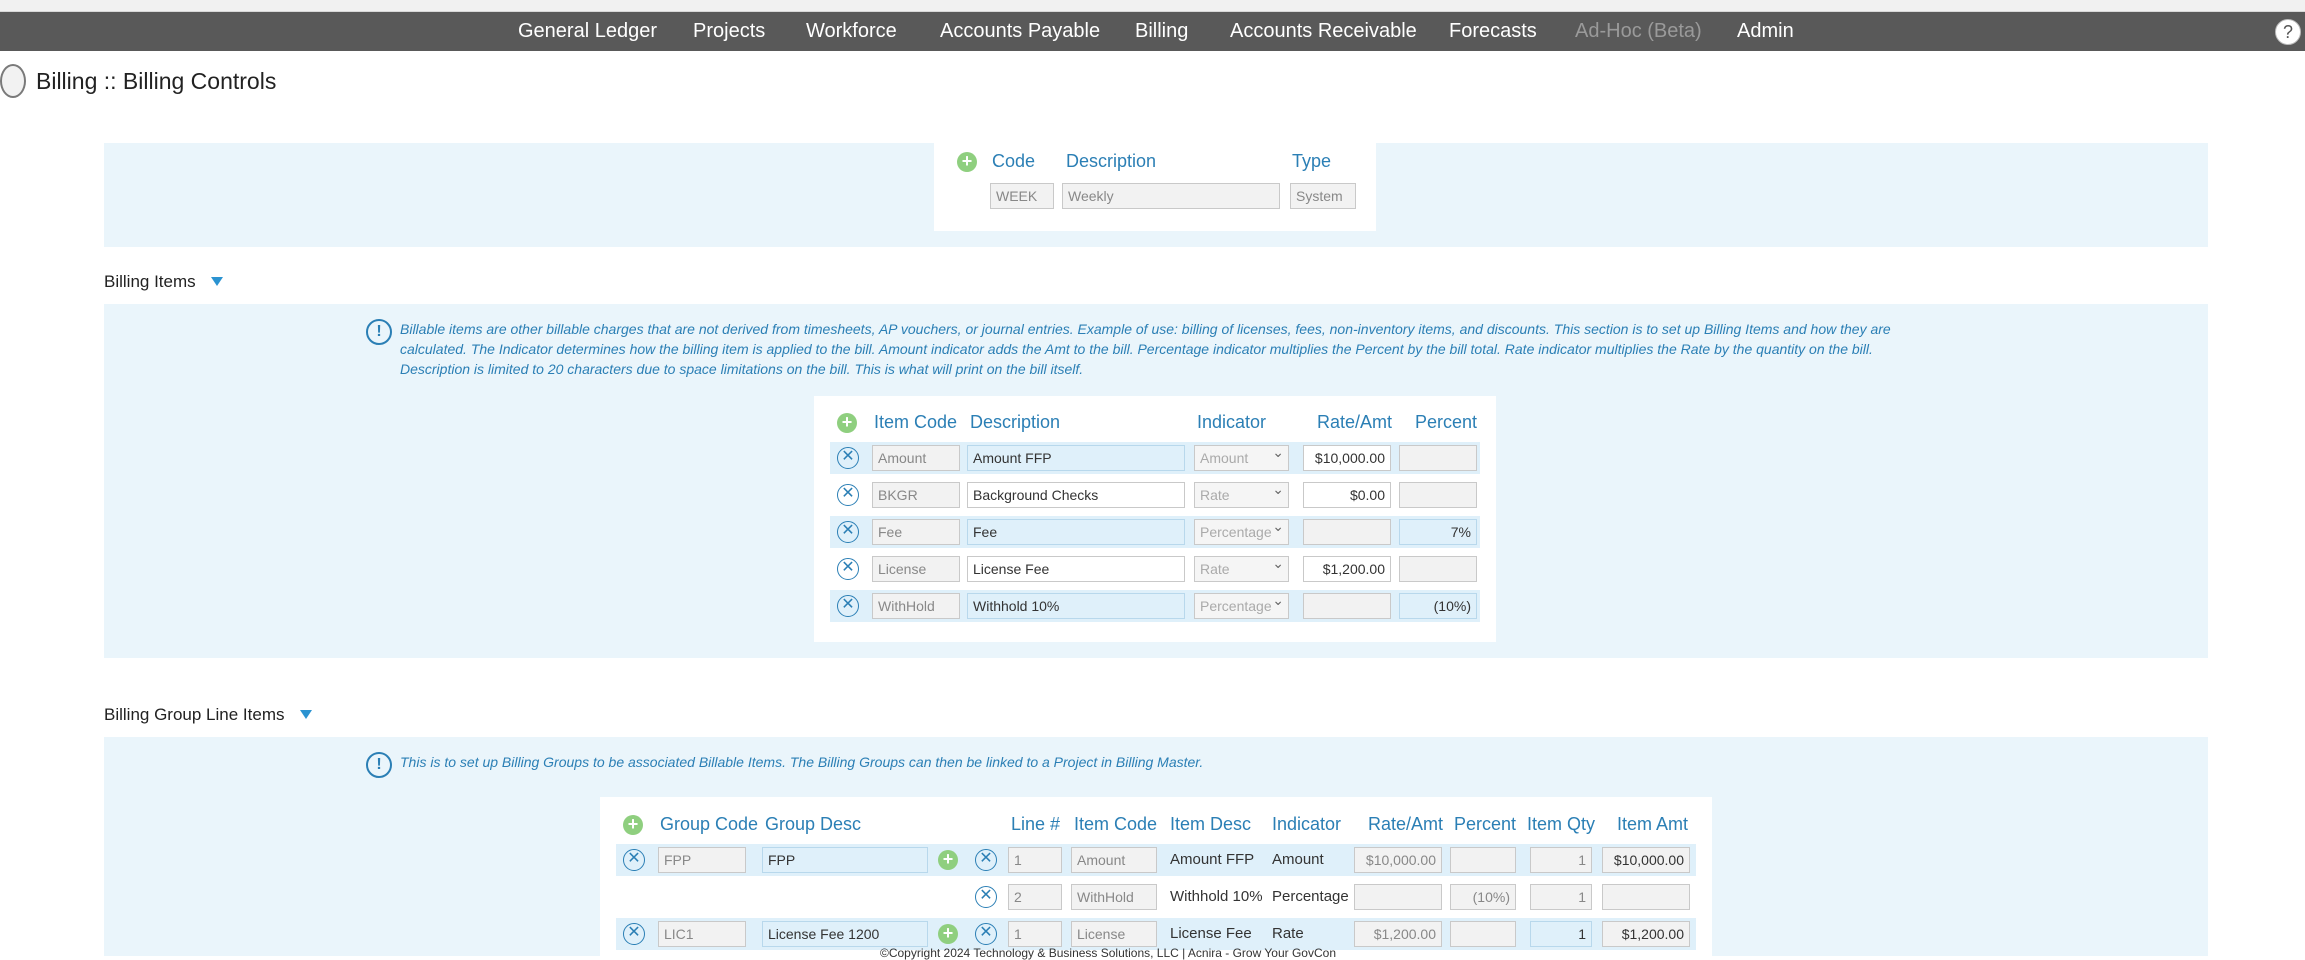 The height and width of the screenshot is (960, 2305). What do you see at coordinates (1347, 532) in the screenshot?
I see `item-rate-amt-field` at bounding box center [1347, 532].